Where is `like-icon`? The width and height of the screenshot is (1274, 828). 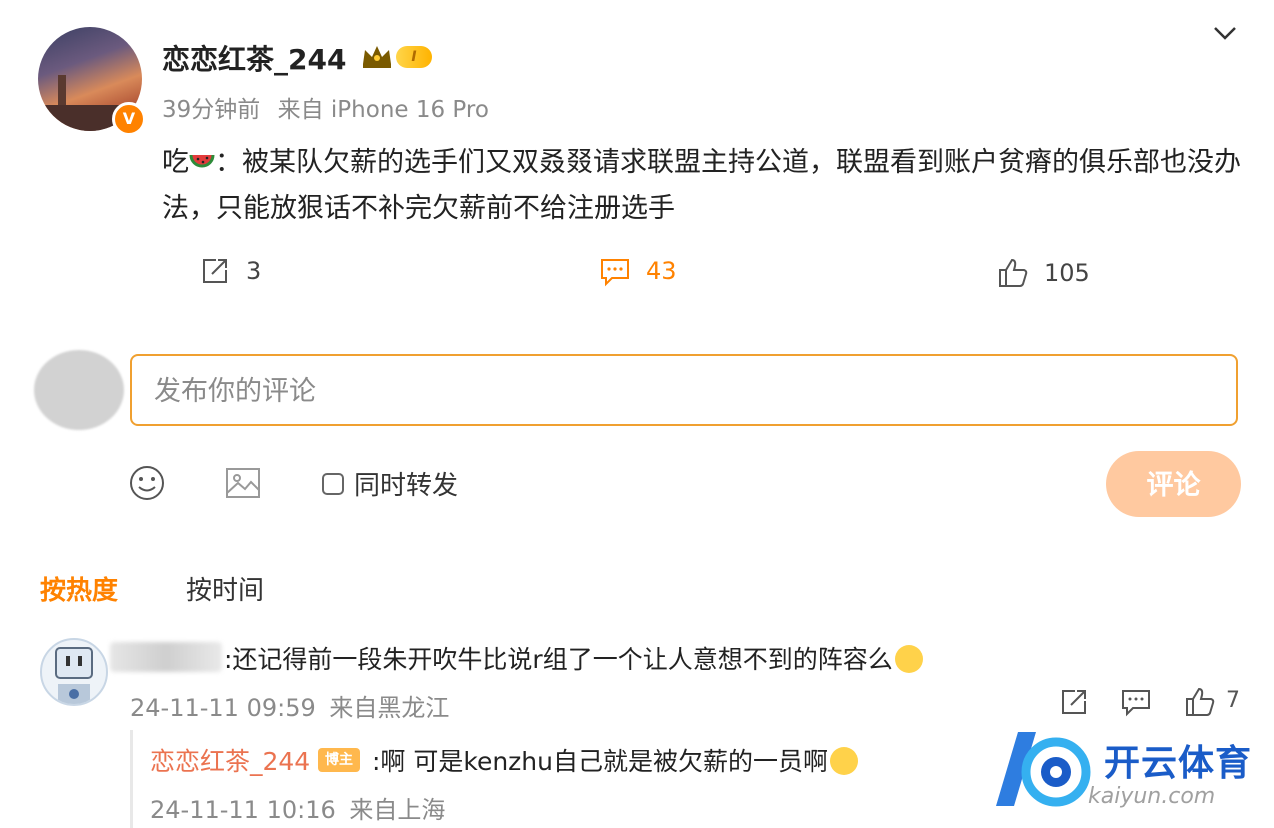 like-icon is located at coordinates (1013, 272).